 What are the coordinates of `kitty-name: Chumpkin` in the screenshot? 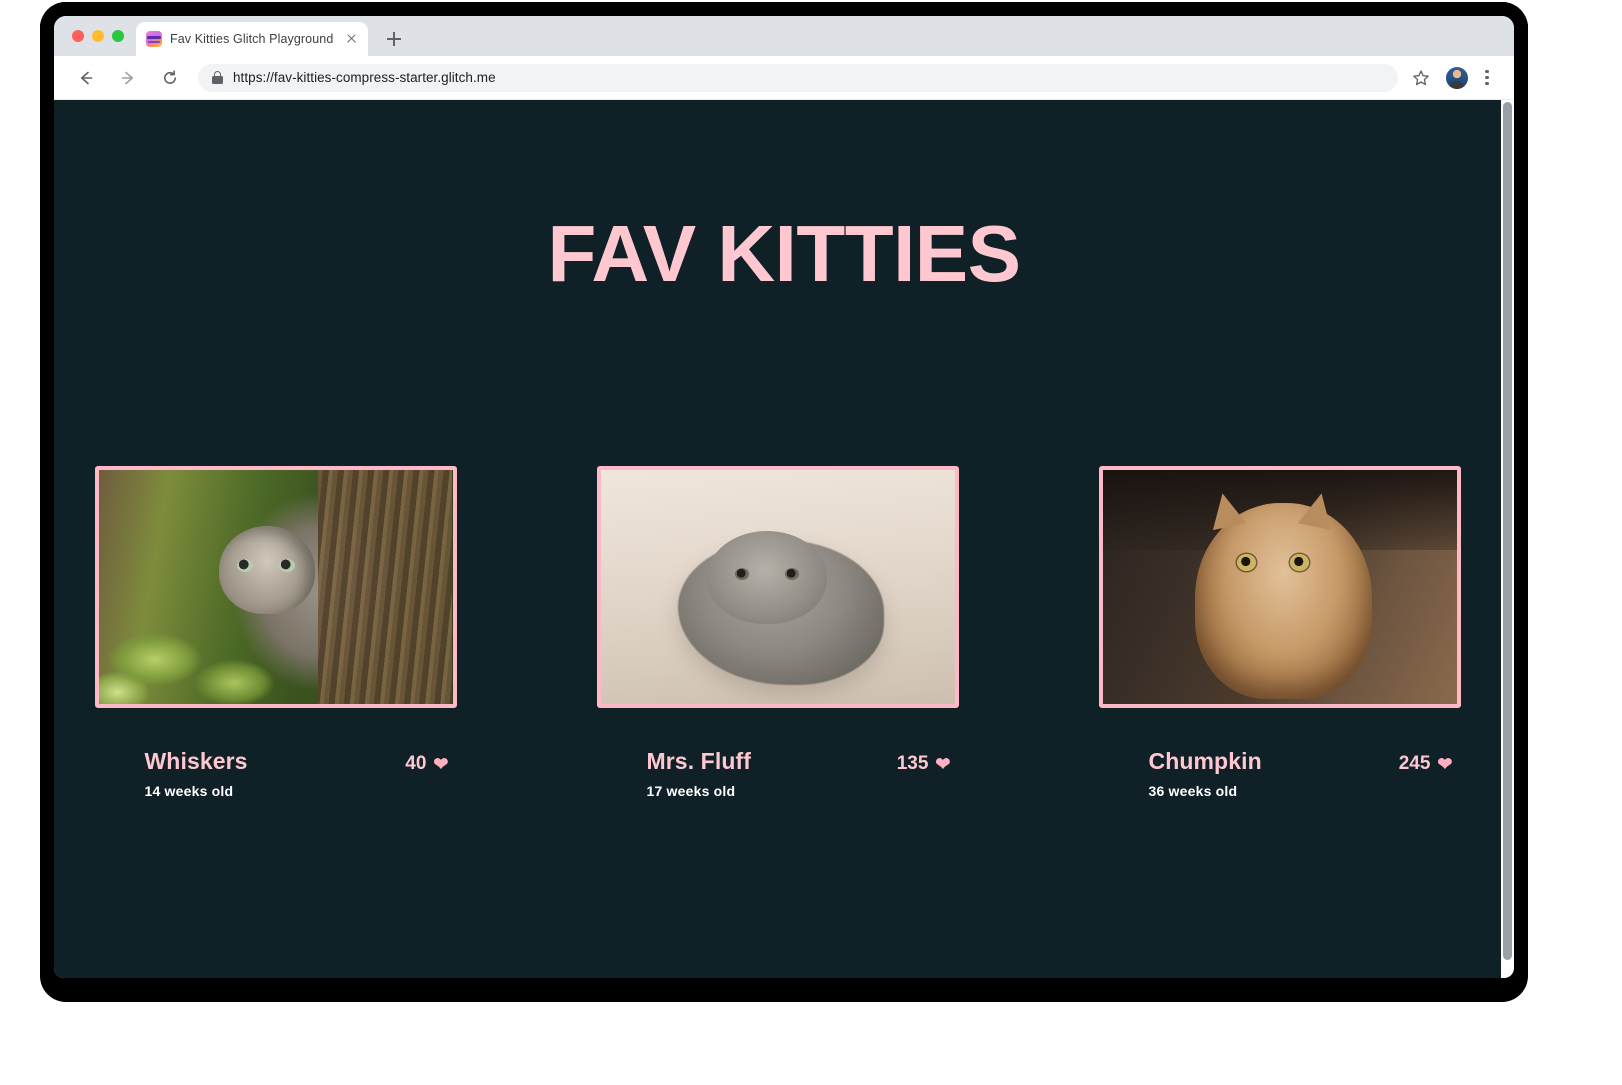 It's located at (1205, 761).